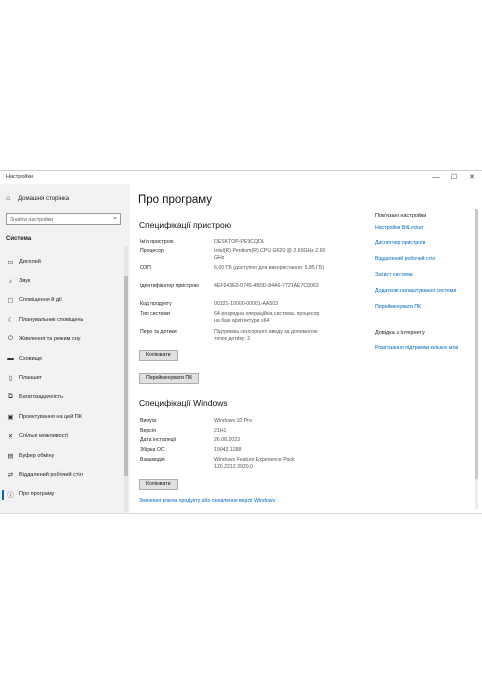 The width and height of the screenshot is (482, 699). What do you see at coordinates (65, 358) in the screenshot?
I see `sidebar-item-storage: ▬ Сховище` at bounding box center [65, 358].